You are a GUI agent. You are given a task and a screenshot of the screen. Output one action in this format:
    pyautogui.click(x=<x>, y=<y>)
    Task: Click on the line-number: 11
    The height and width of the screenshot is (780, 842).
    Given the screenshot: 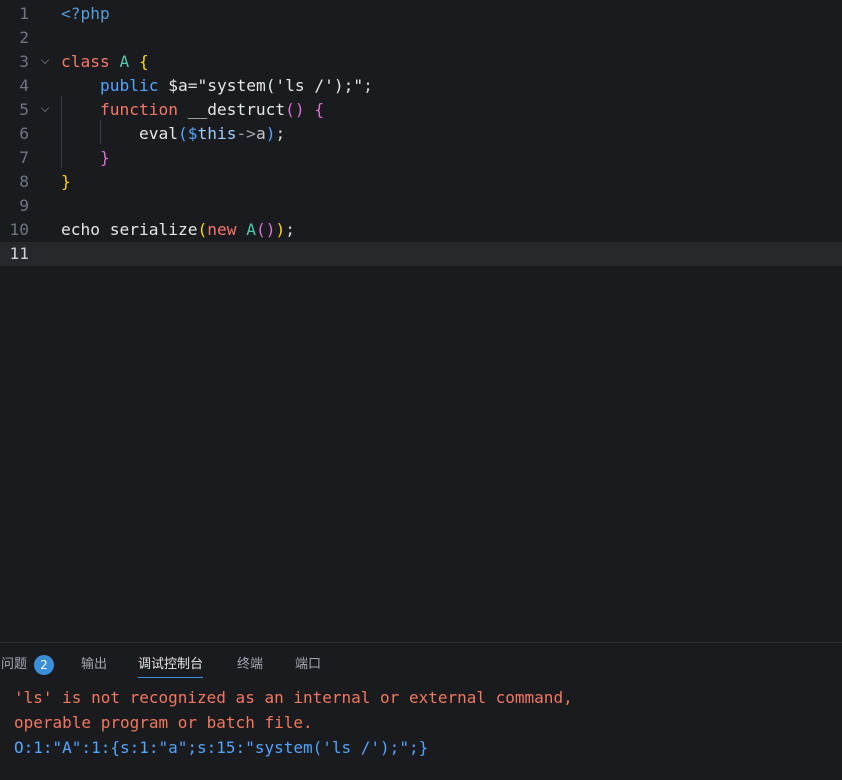 What is the action you would take?
    pyautogui.click(x=19, y=253)
    